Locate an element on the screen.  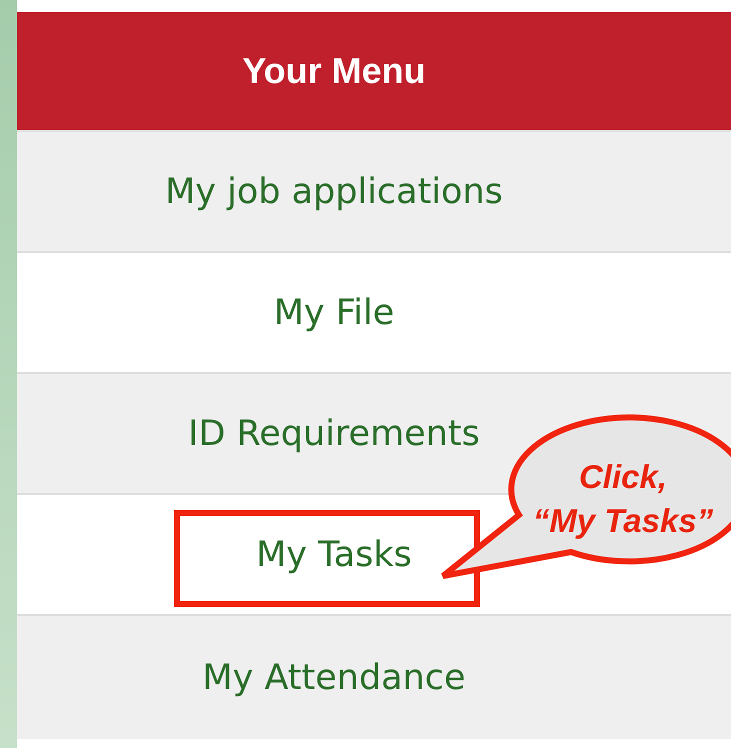
menu-title: Your Menu is located at coordinates (334, 71).